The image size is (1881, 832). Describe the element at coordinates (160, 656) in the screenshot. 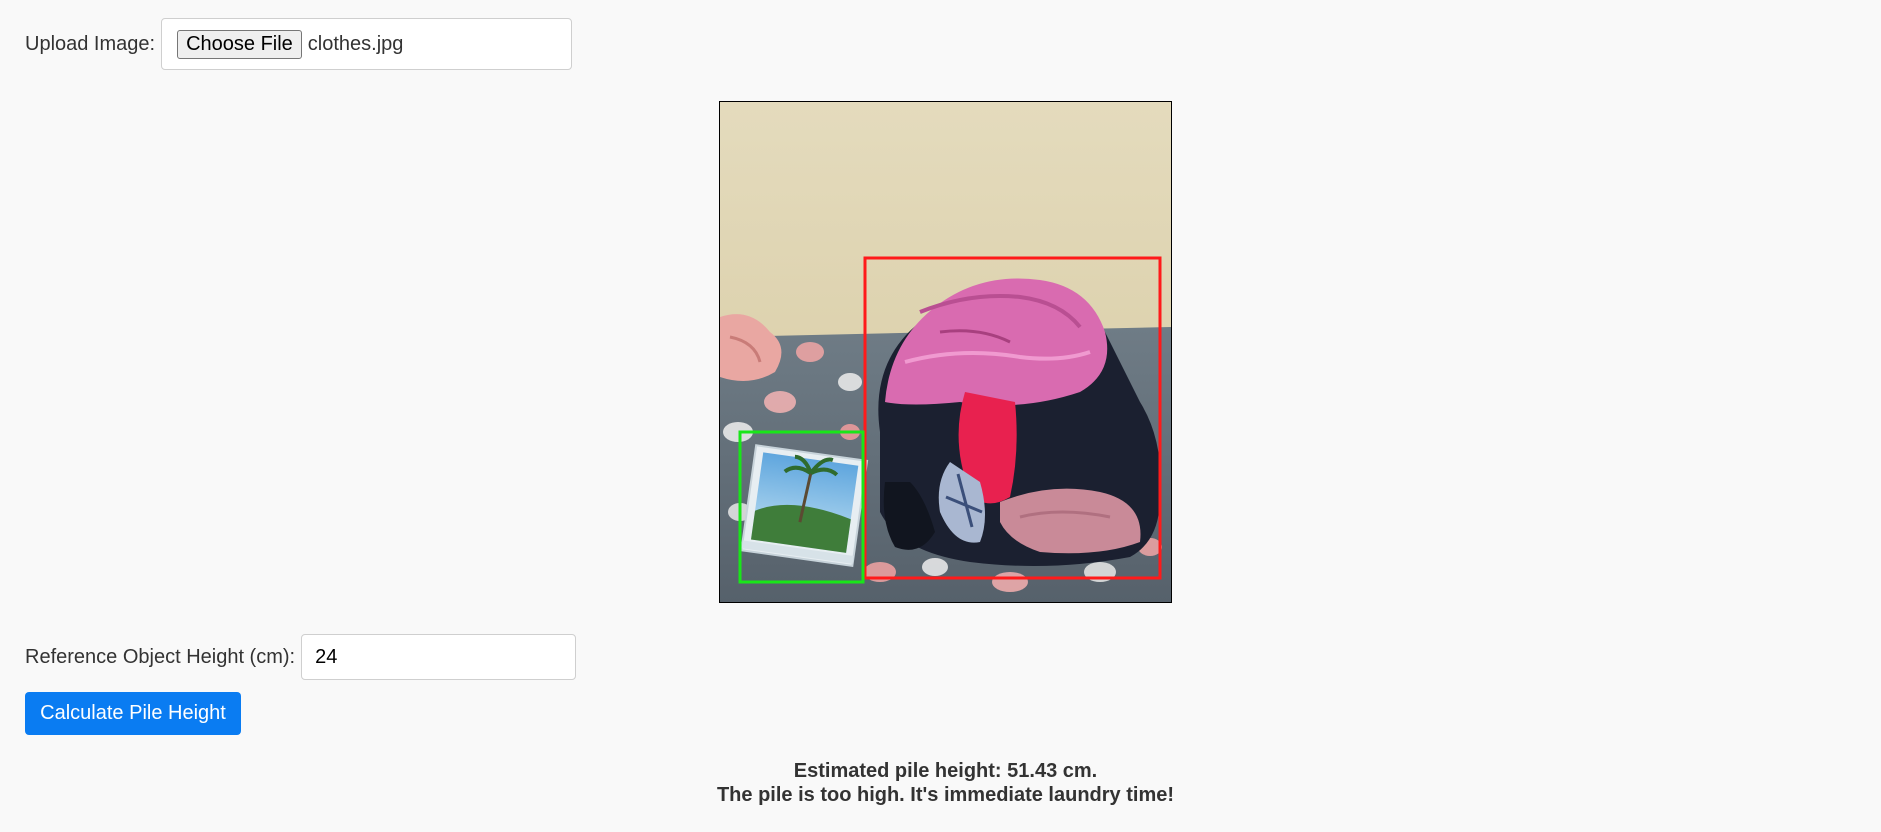

I see `reference-height-label: Reference Object Height (cm):` at that location.